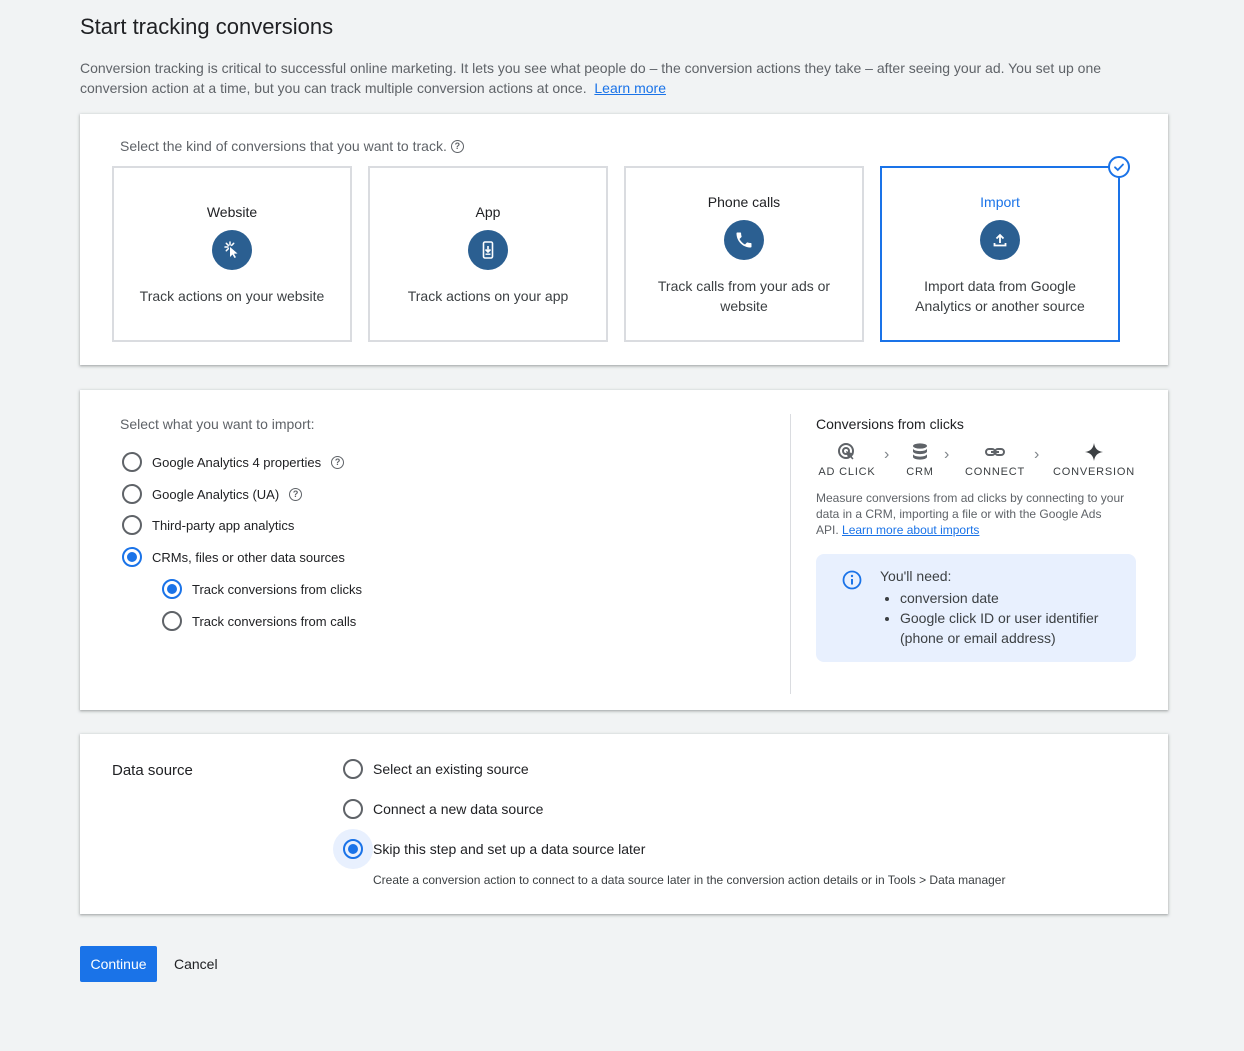 This screenshot has width=1244, height=1051. Describe the element at coordinates (217, 424) in the screenshot. I see `import-question: Select what you want to import:` at that location.